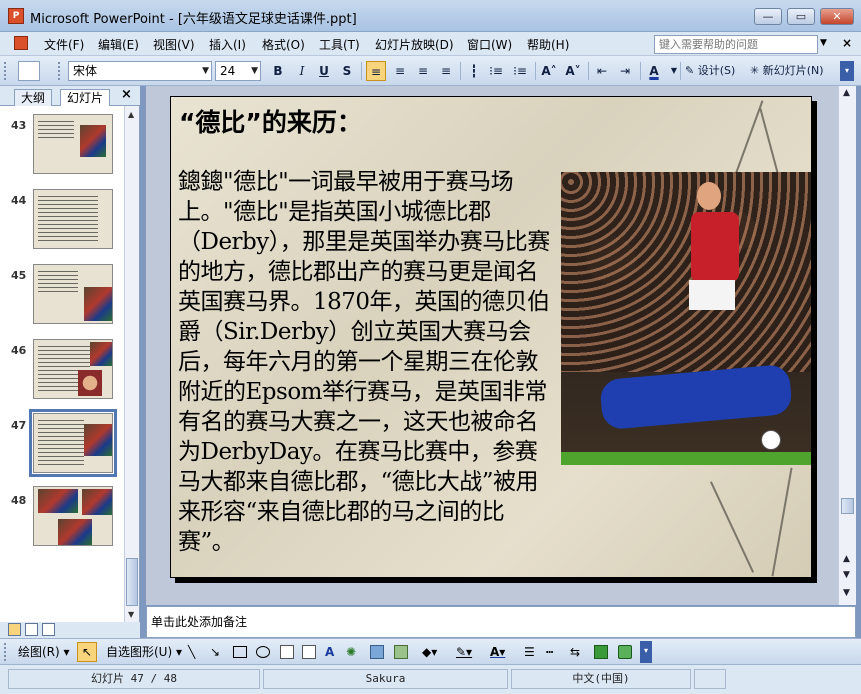 The height and width of the screenshot is (694, 861). I want to click on oval-icon, so click(263, 652).